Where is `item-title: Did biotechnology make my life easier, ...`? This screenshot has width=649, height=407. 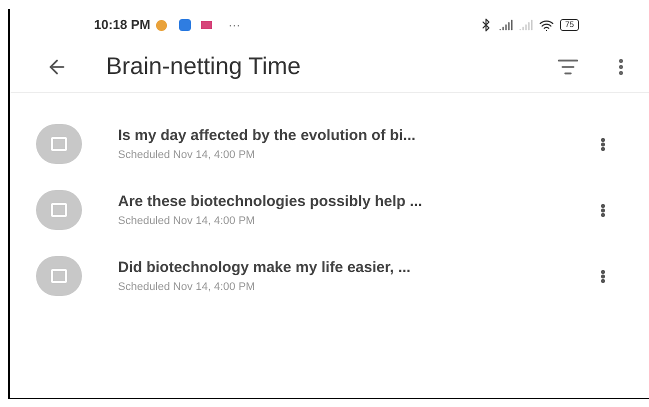 item-title: Did biotechnology make my life easier, ... is located at coordinates (265, 268).